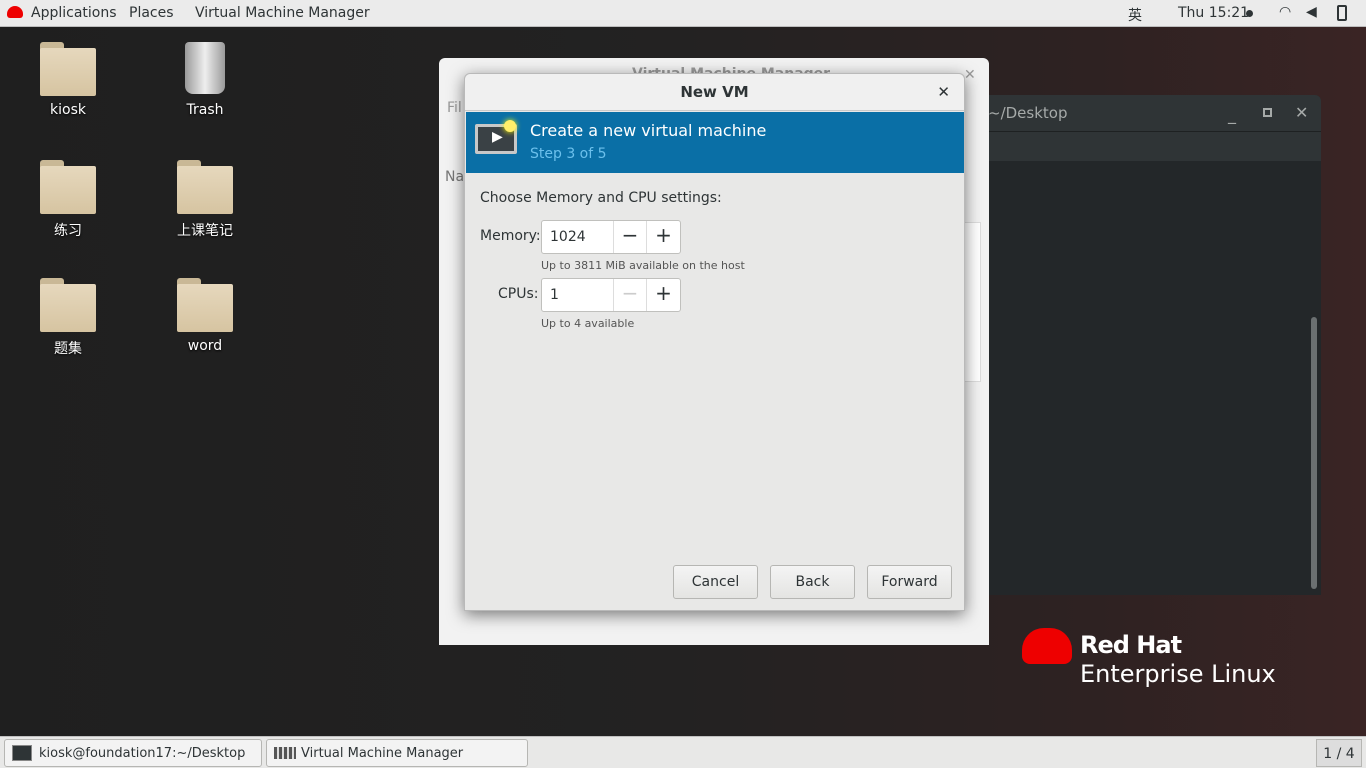 This screenshot has width=1366, height=768. I want to click on desktop-icon-kiosk: kiosk, so click(68, 80).